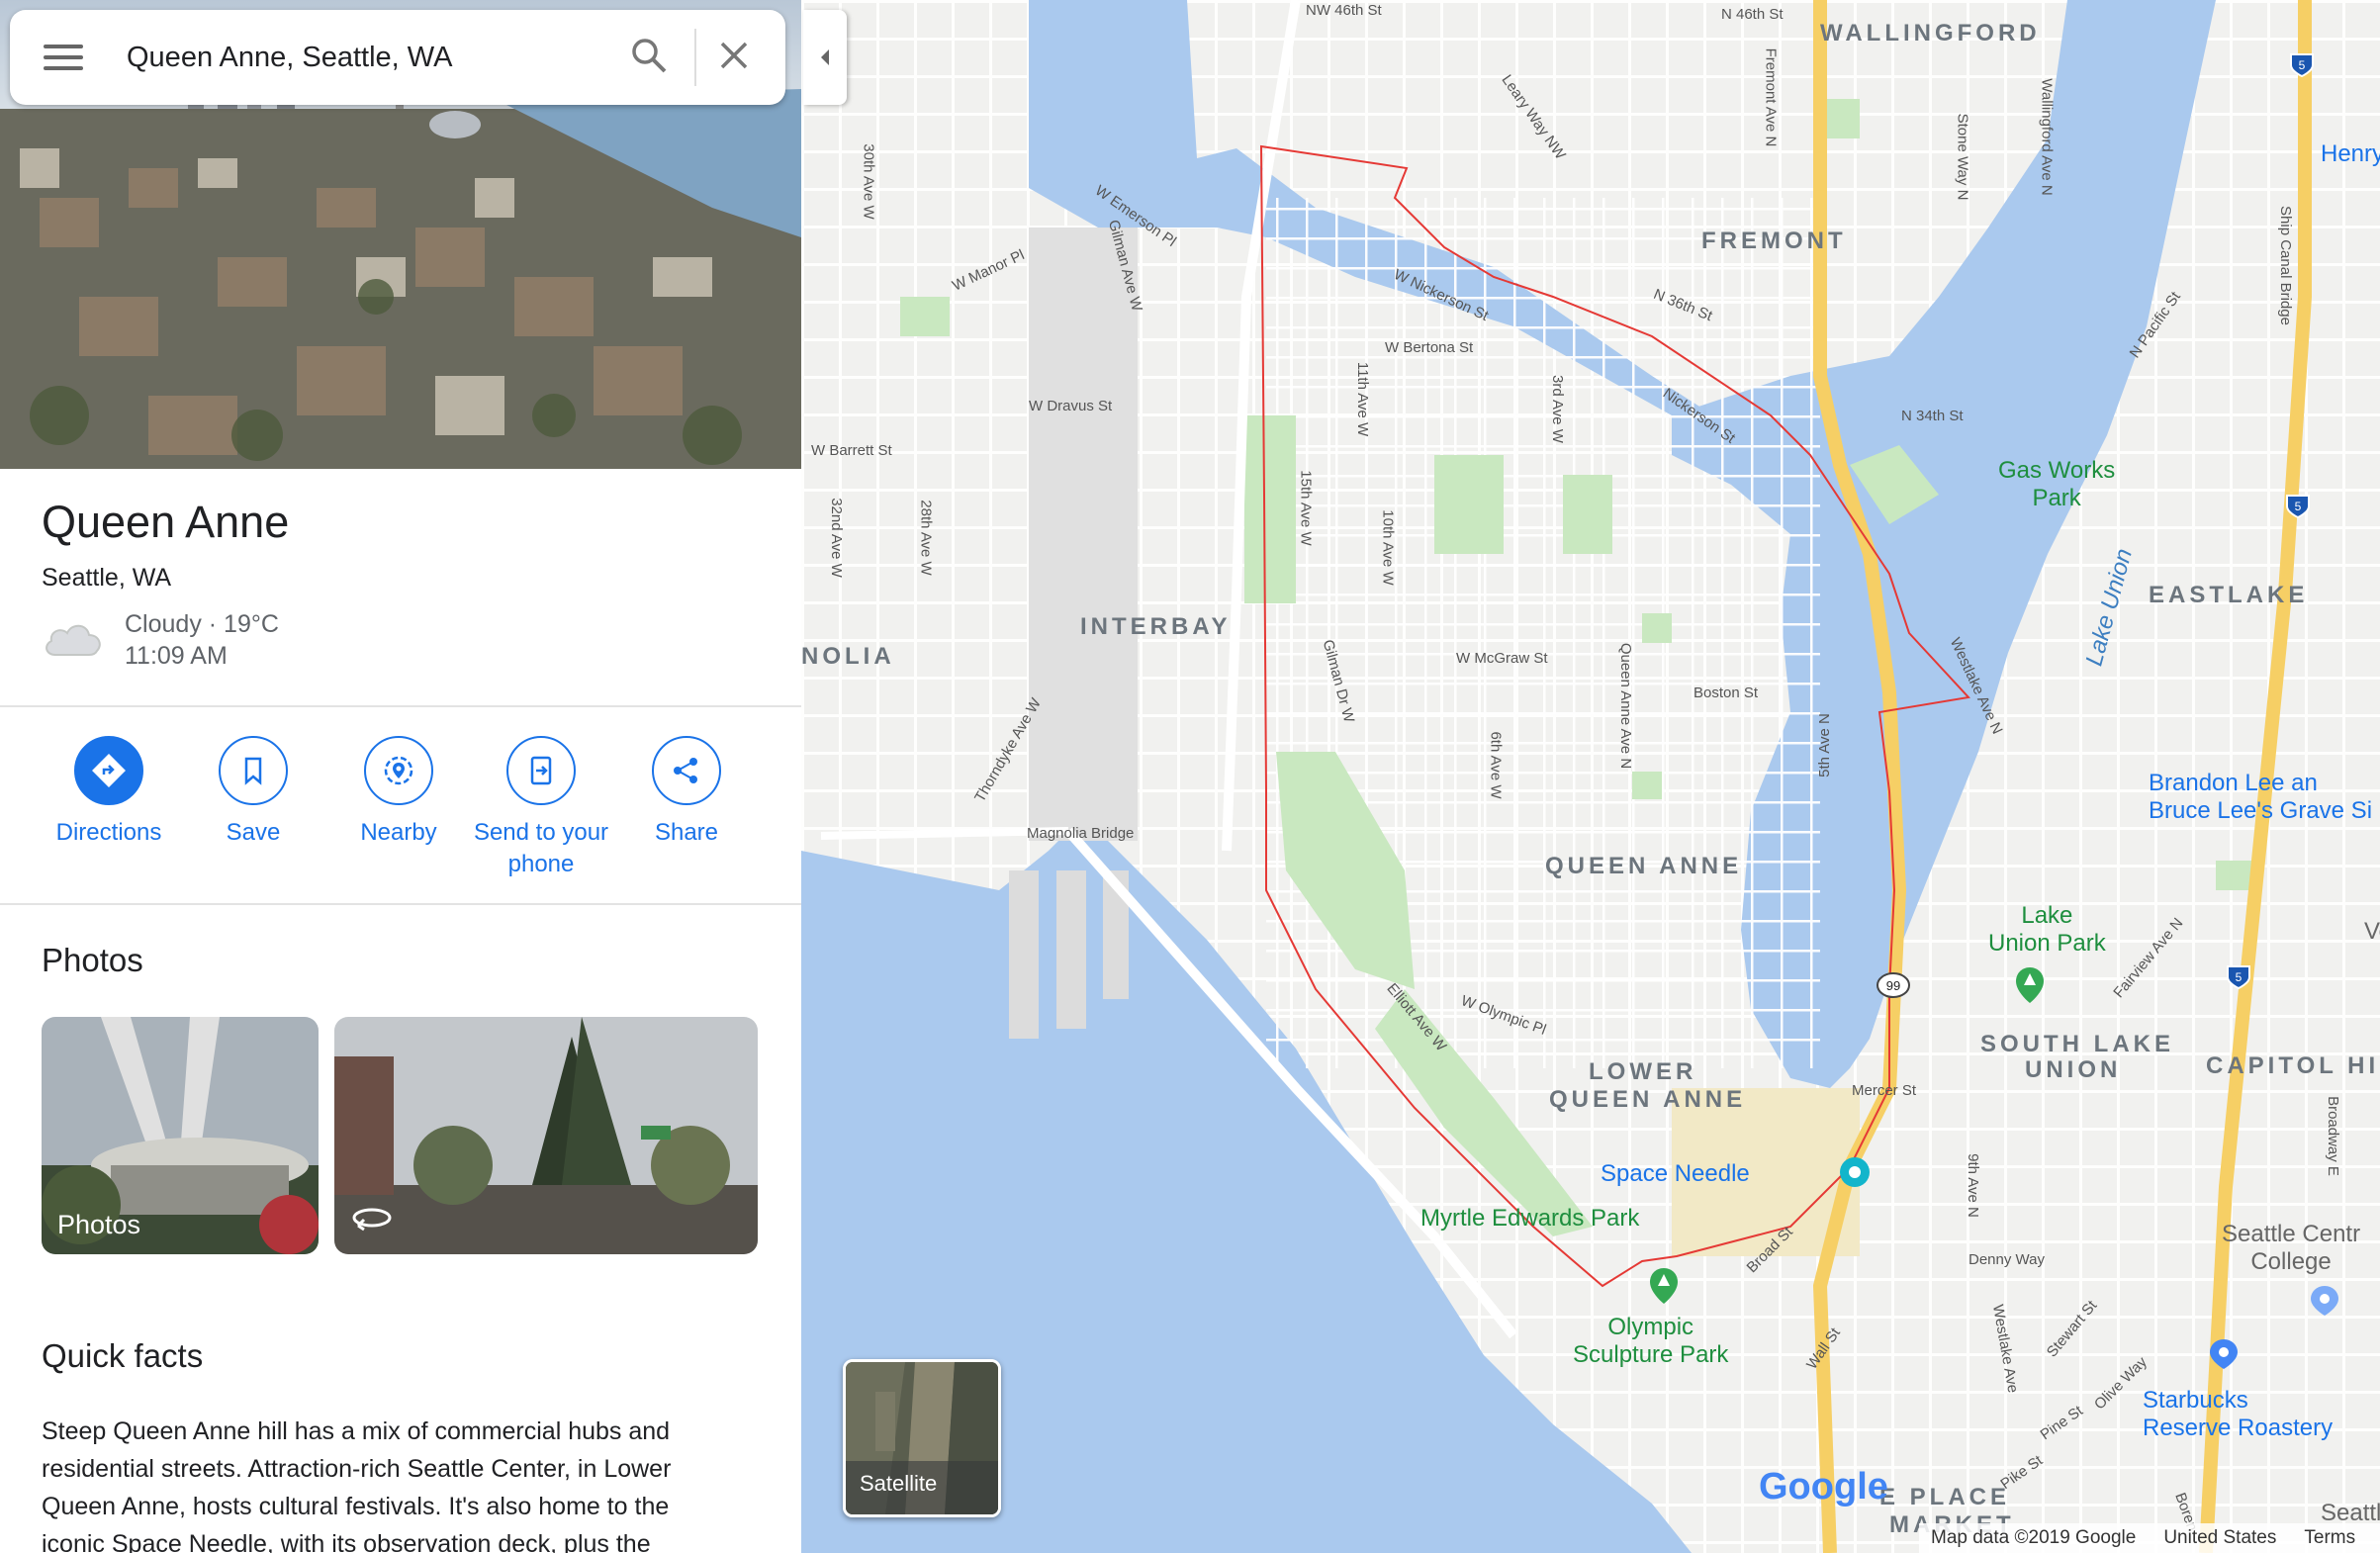 Image resolution: width=2380 pixels, height=1553 pixels. I want to click on street-15th-ave: 15th Ave W, so click(1306, 508).